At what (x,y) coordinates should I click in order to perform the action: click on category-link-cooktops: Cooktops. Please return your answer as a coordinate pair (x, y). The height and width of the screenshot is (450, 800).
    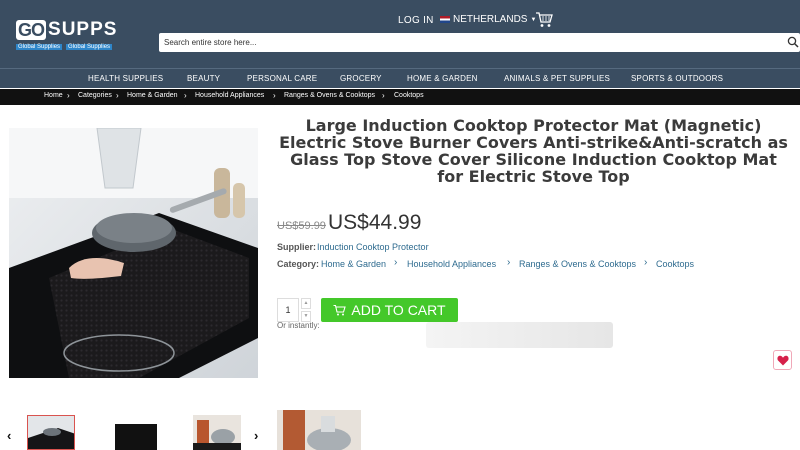
    Looking at the image, I should click on (675, 264).